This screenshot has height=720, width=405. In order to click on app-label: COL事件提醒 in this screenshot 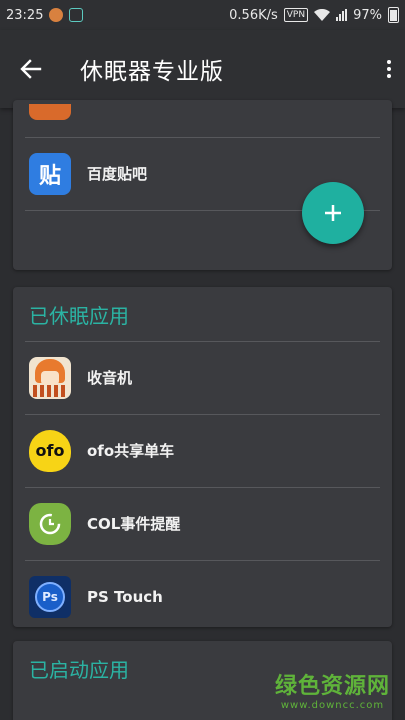, I will do `click(134, 524)`.